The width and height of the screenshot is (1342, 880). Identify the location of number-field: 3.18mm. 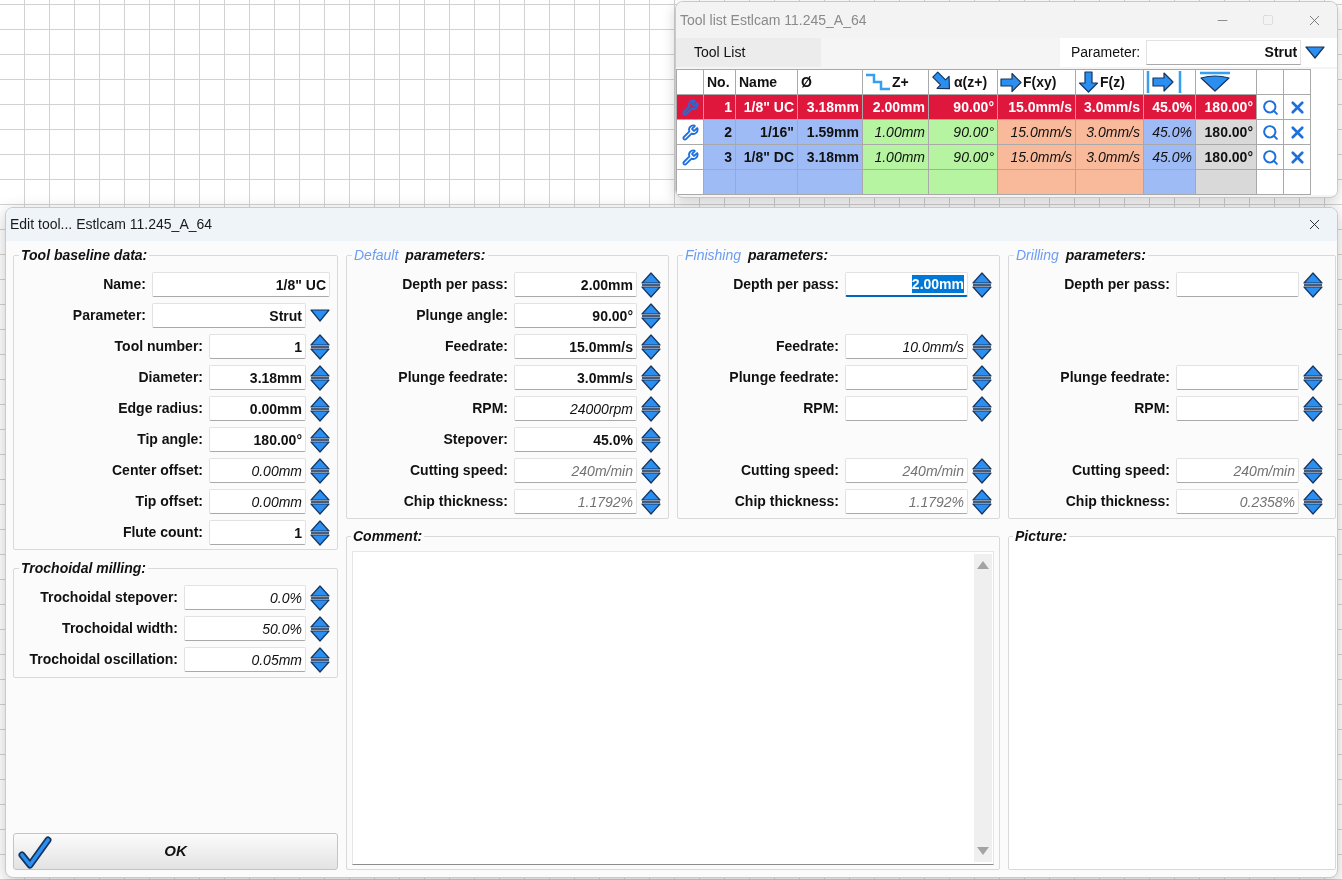
(257, 377).